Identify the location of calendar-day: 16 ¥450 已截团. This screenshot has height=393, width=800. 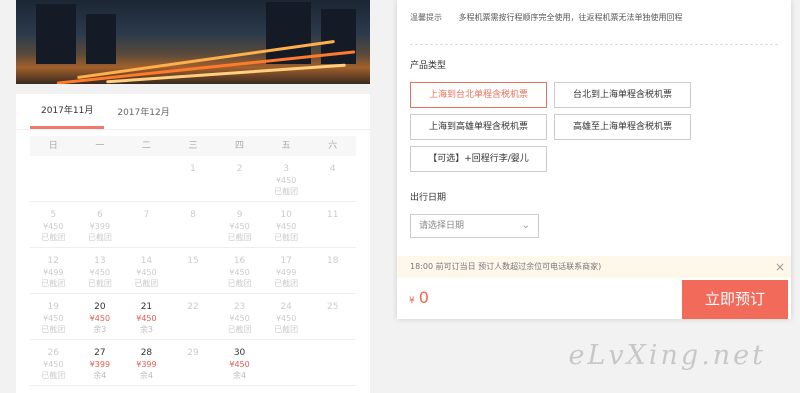
(239, 271).